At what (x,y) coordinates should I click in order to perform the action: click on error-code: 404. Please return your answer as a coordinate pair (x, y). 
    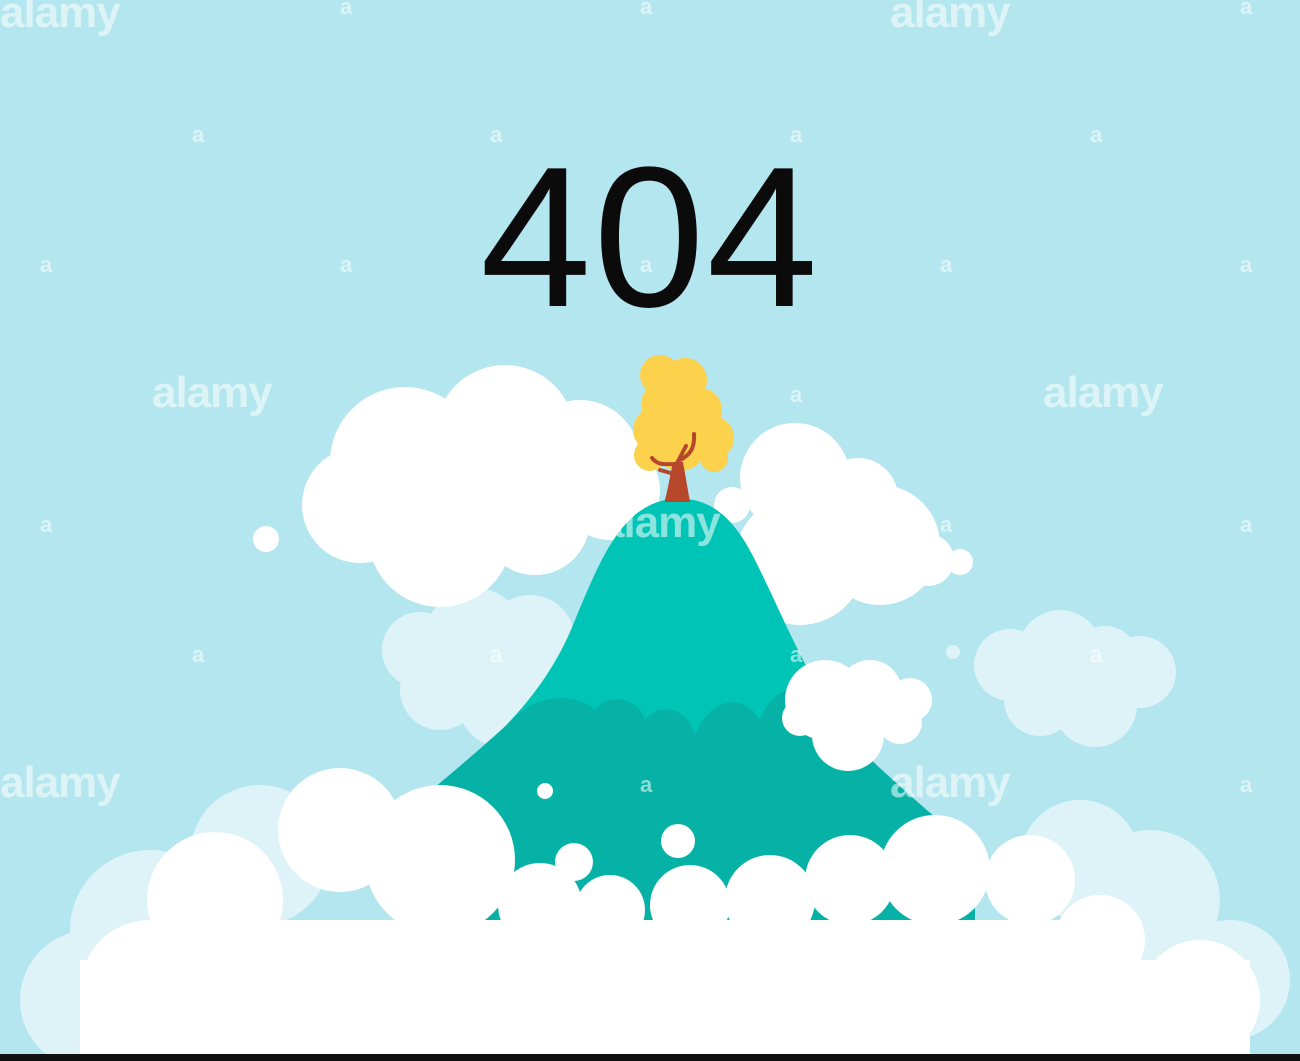
    Looking at the image, I should click on (650, 237).